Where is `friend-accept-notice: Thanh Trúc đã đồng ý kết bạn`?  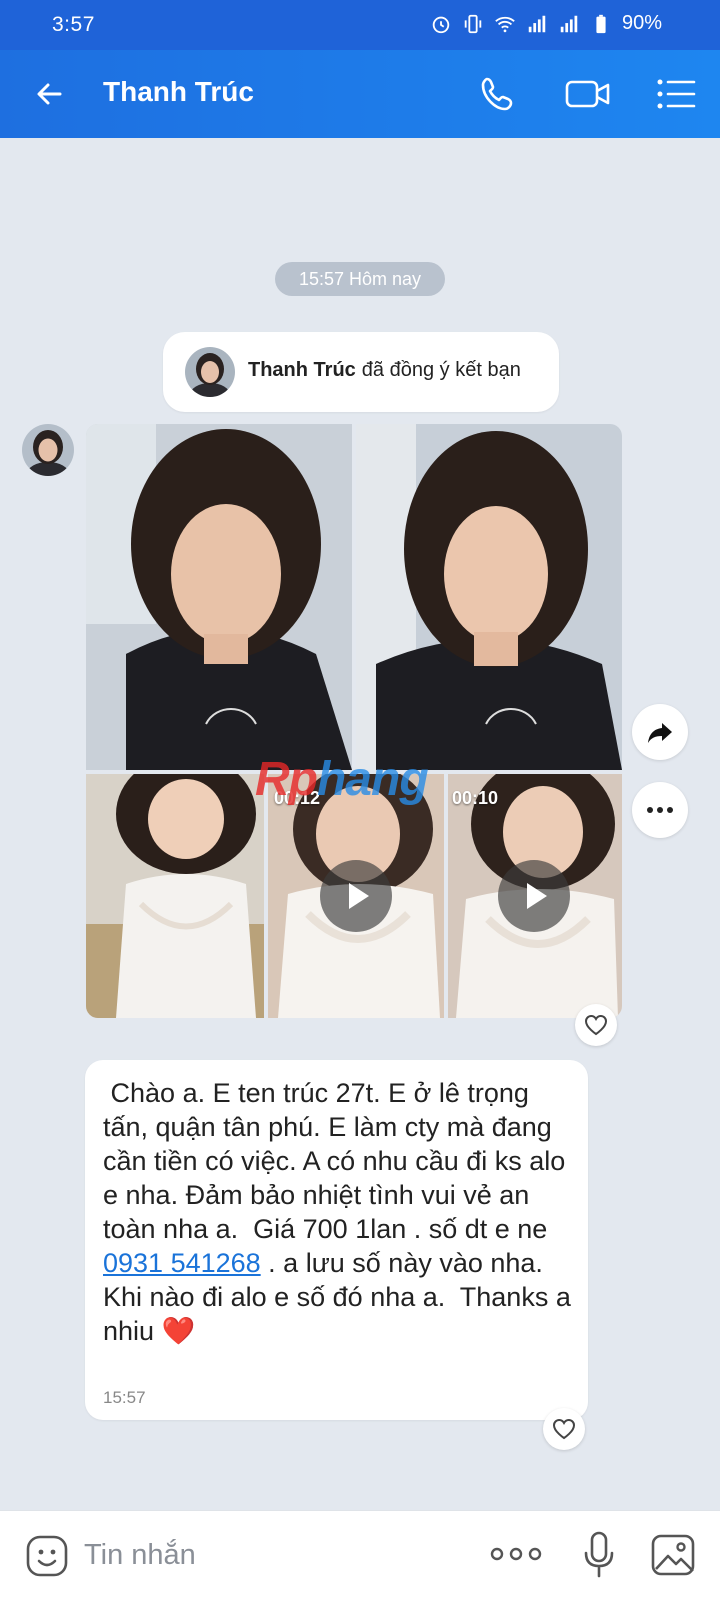 friend-accept-notice: Thanh Trúc đã đồng ý kết bạn is located at coordinates (361, 372).